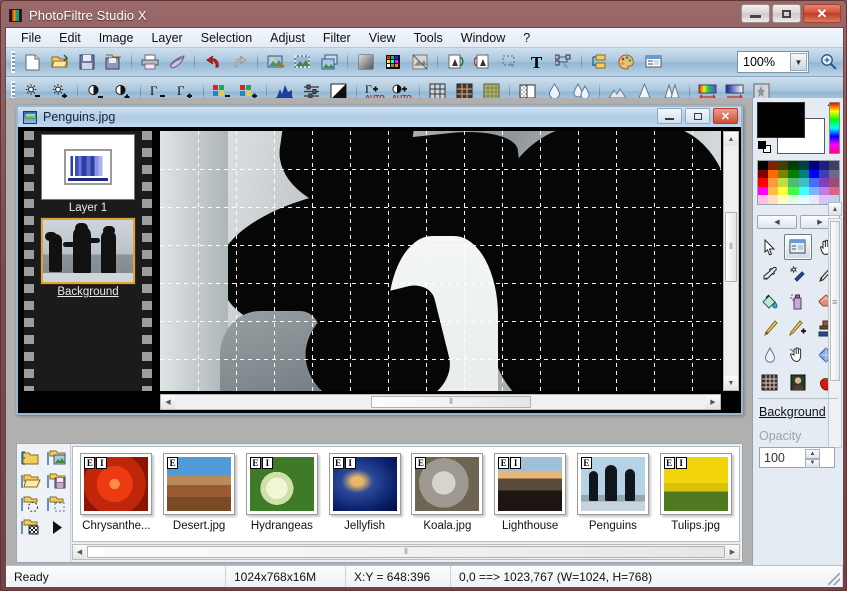  What do you see at coordinates (482, 62) in the screenshot?
I see `rotate-right-icon` at bounding box center [482, 62].